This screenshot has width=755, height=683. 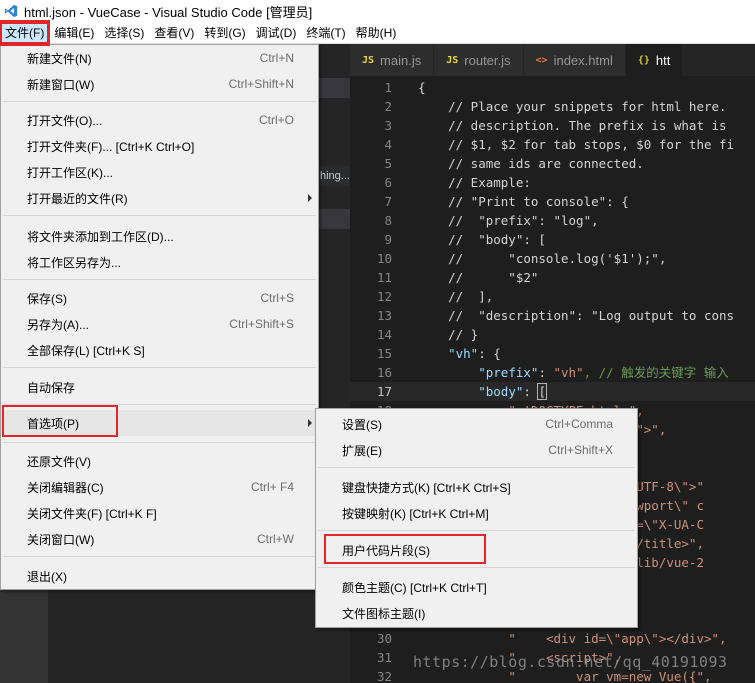 I want to click on menu-item-open-folder: 打开文件夹(F)... [Ctrl+K Ctrl+O], so click(x=159, y=146).